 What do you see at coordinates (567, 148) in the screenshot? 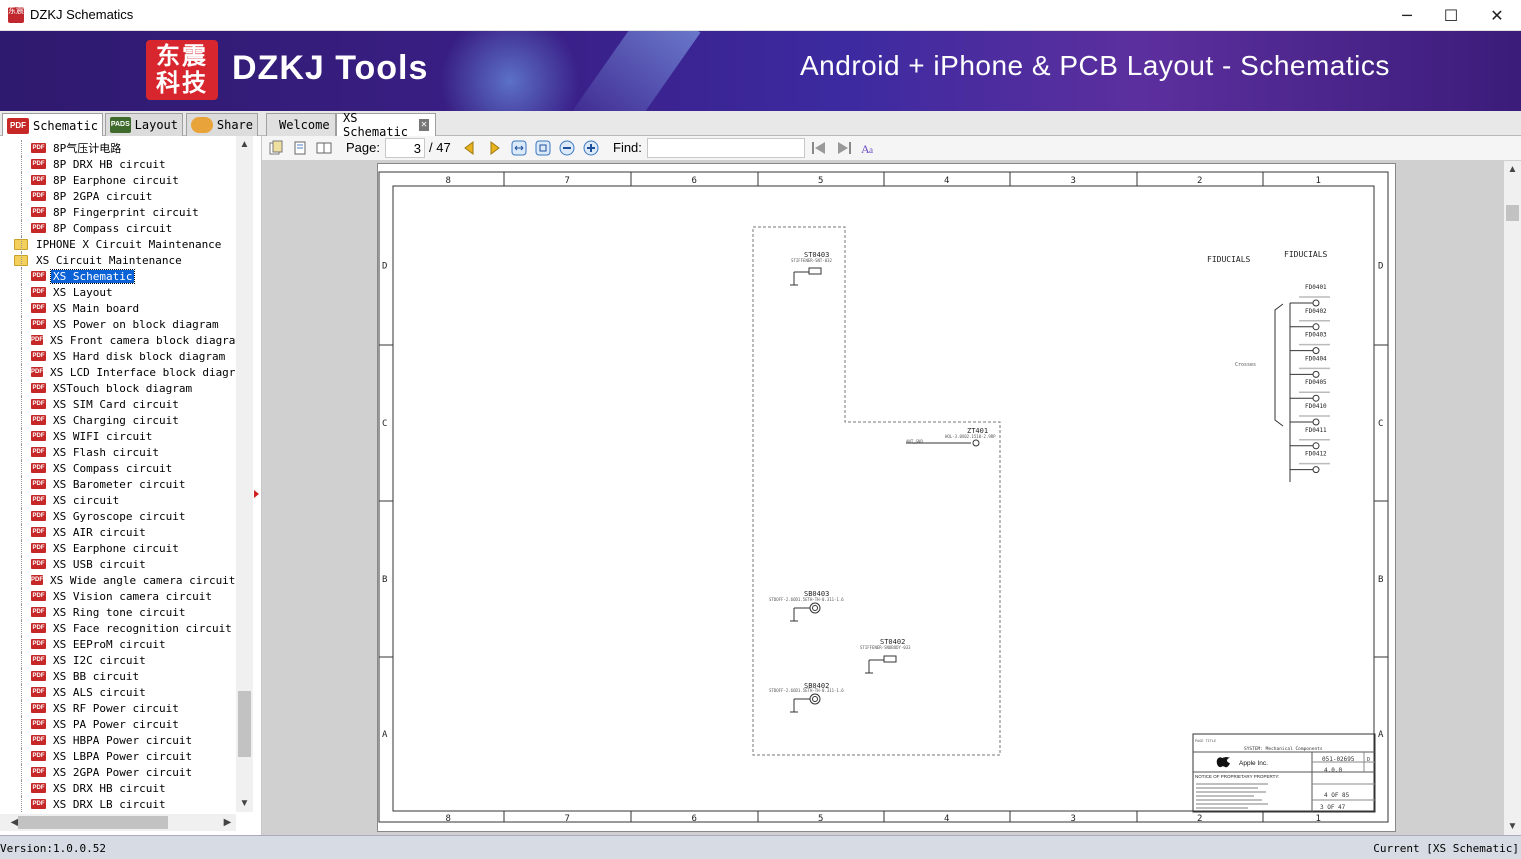
I see `zoom-out-icon` at bounding box center [567, 148].